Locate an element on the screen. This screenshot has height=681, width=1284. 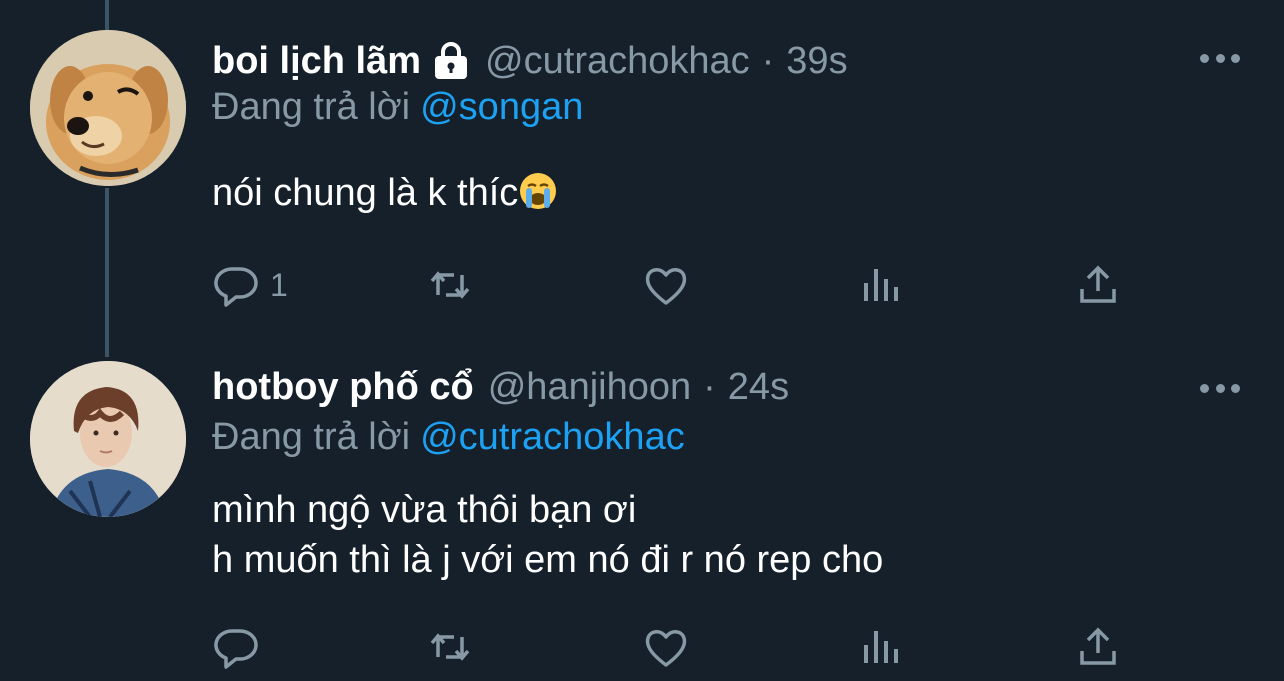
reply-button: 1 is located at coordinates (250, 285).